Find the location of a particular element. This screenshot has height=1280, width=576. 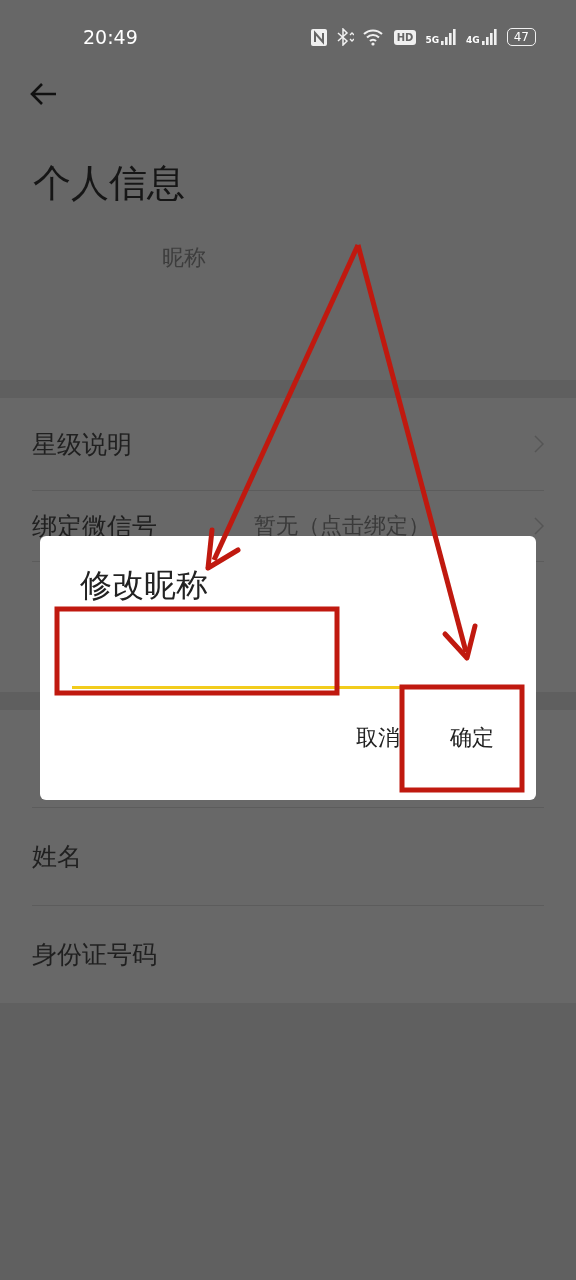

network-label: 5G is located at coordinates (432, 40).